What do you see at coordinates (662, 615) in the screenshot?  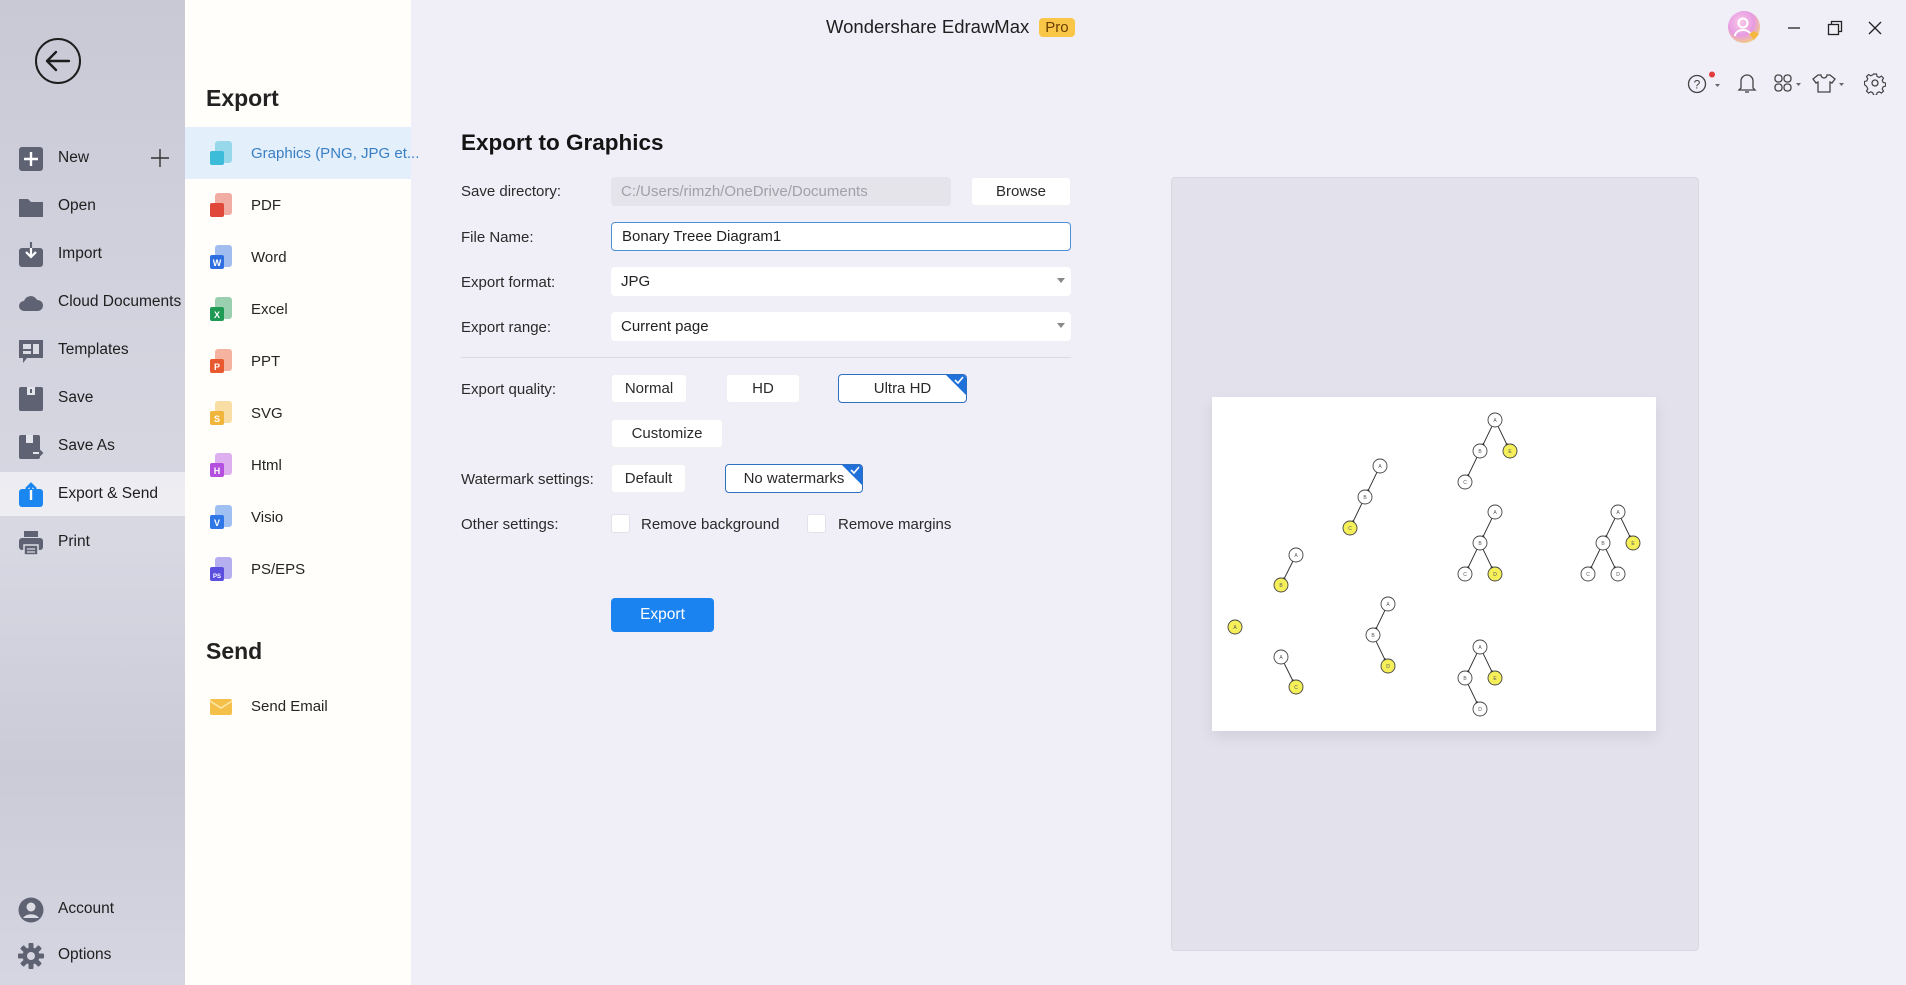 I see `export-button: Export` at bounding box center [662, 615].